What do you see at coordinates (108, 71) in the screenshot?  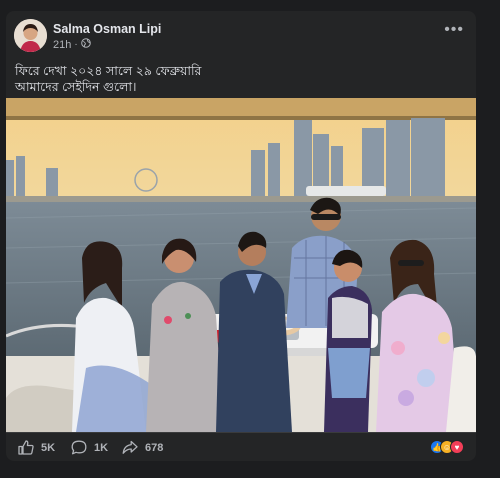 I see `caption-line: ফিরে দেখা ২০২৪ সালে ২৯ ফেব্রুয়ারি` at bounding box center [108, 71].